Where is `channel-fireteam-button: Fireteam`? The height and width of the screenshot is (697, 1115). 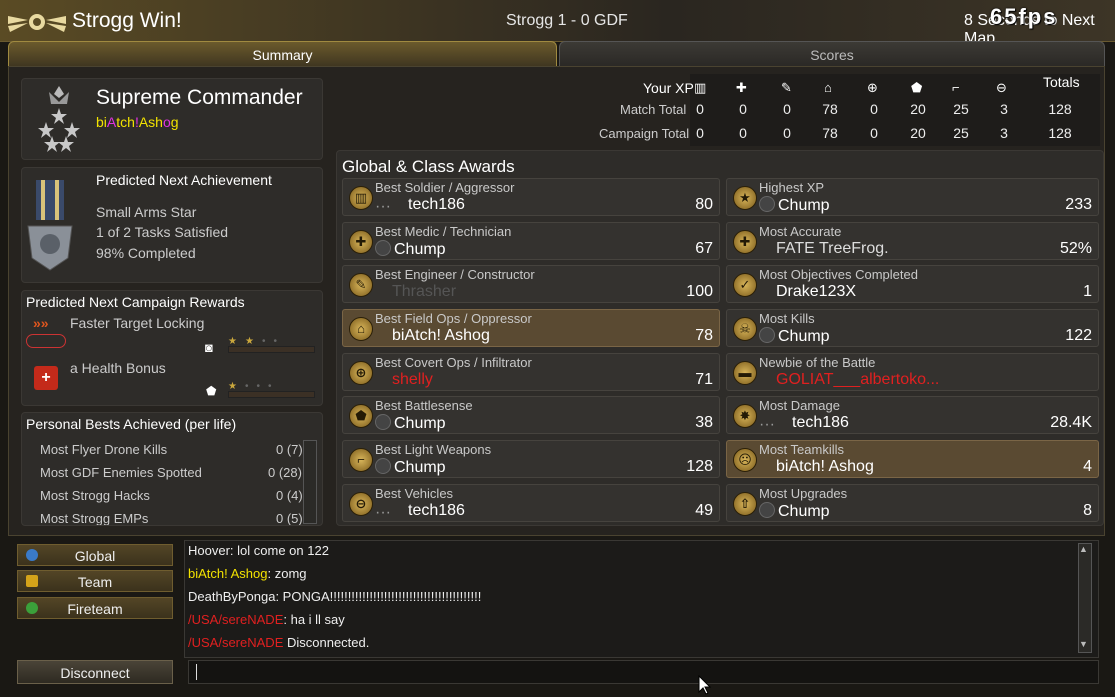 channel-fireteam-button: Fireteam is located at coordinates (95, 608).